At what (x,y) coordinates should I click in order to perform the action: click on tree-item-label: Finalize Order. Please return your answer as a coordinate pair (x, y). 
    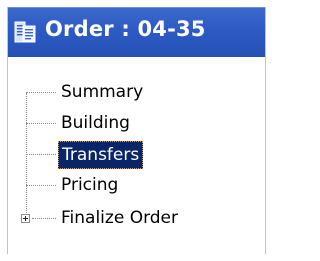
    Looking at the image, I should click on (119, 218).